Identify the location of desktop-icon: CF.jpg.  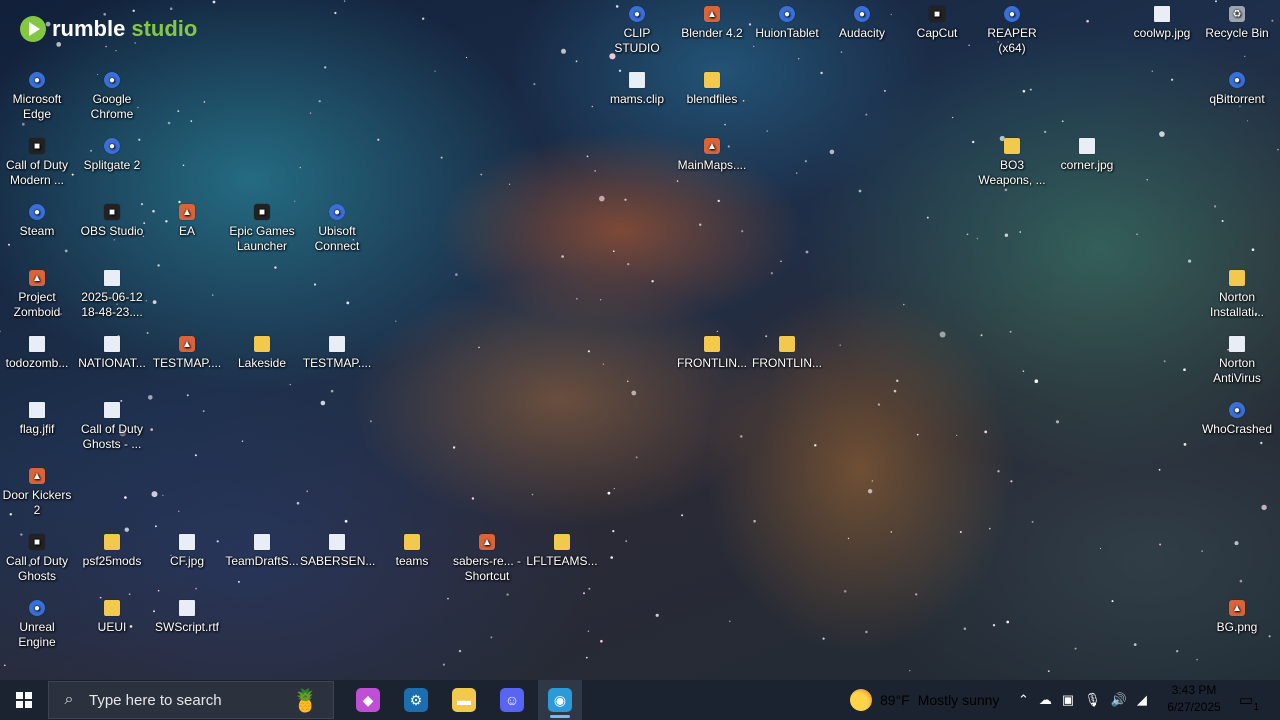
(187, 551).